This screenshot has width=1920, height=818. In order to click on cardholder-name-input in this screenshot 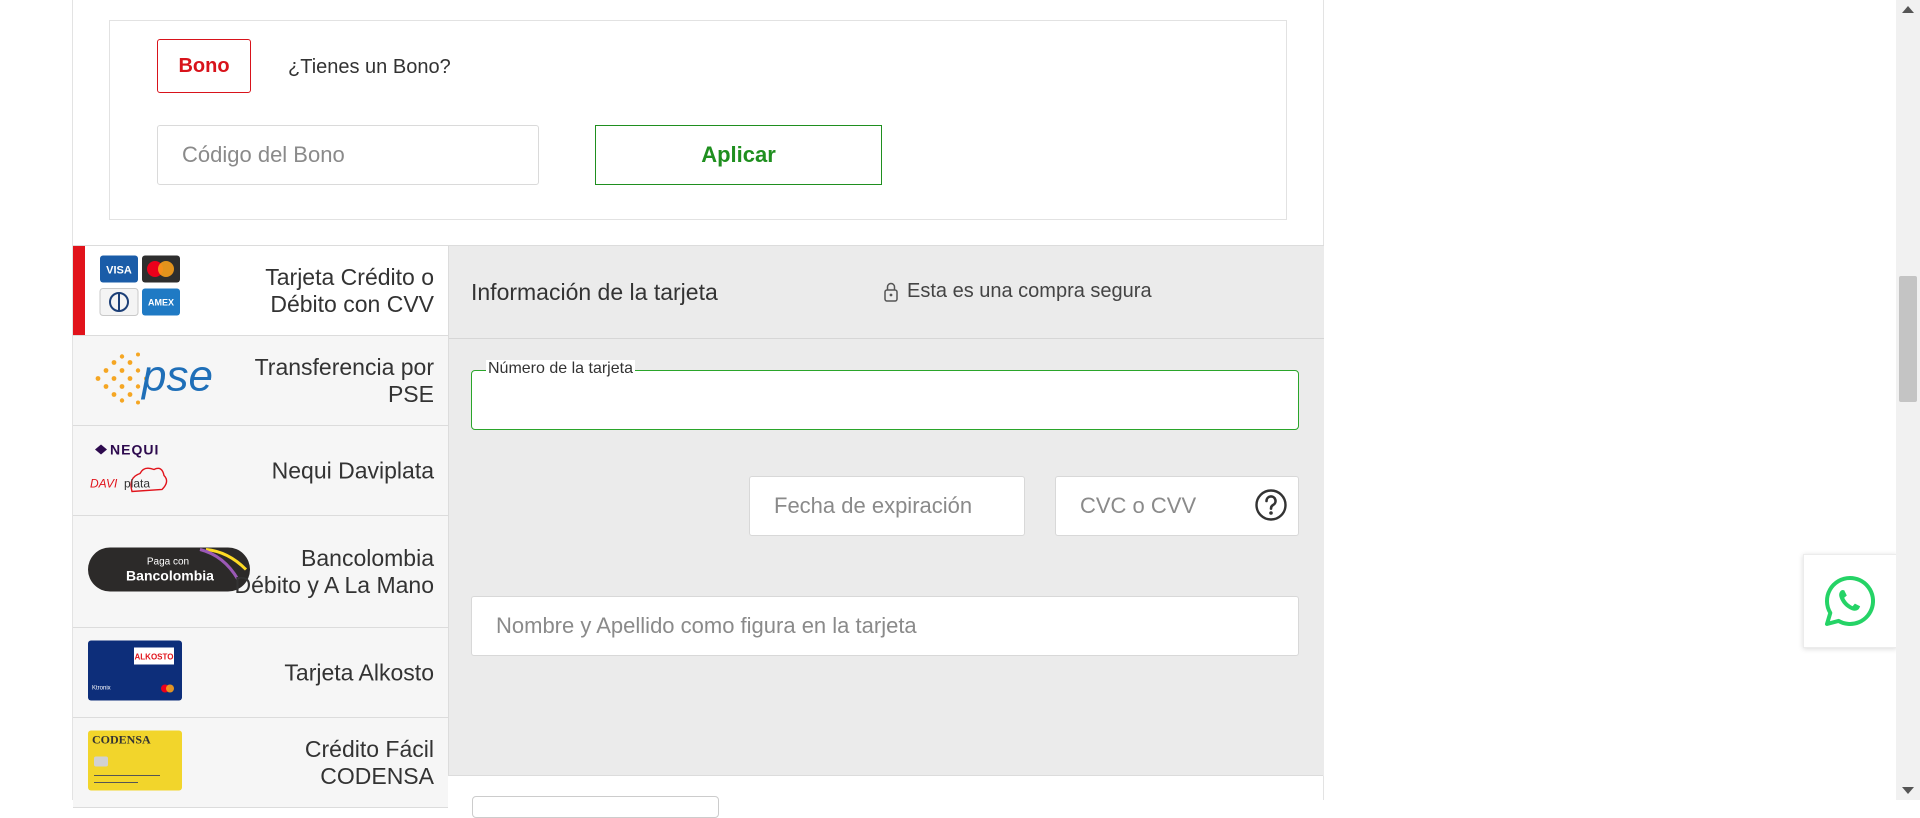, I will do `click(885, 626)`.